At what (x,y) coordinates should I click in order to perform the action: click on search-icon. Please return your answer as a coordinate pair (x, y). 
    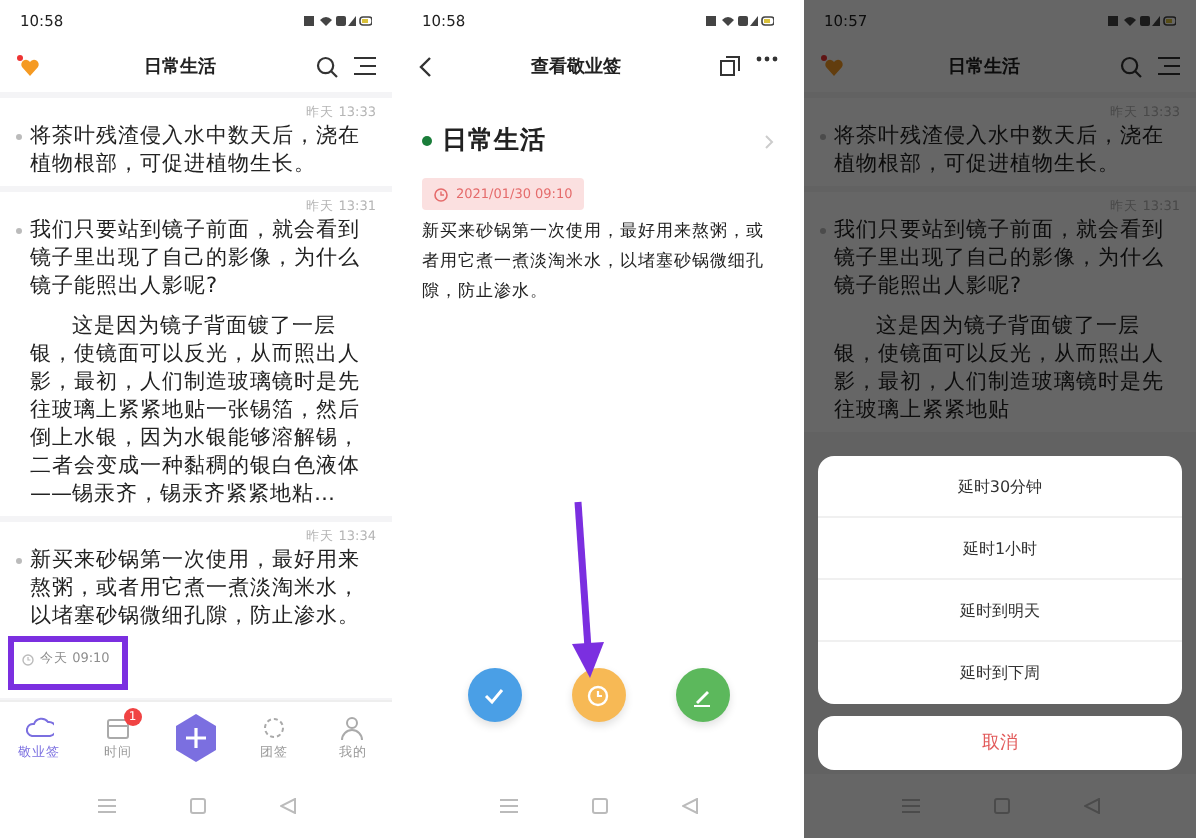
    Looking at the image, I should click on (327, 66).